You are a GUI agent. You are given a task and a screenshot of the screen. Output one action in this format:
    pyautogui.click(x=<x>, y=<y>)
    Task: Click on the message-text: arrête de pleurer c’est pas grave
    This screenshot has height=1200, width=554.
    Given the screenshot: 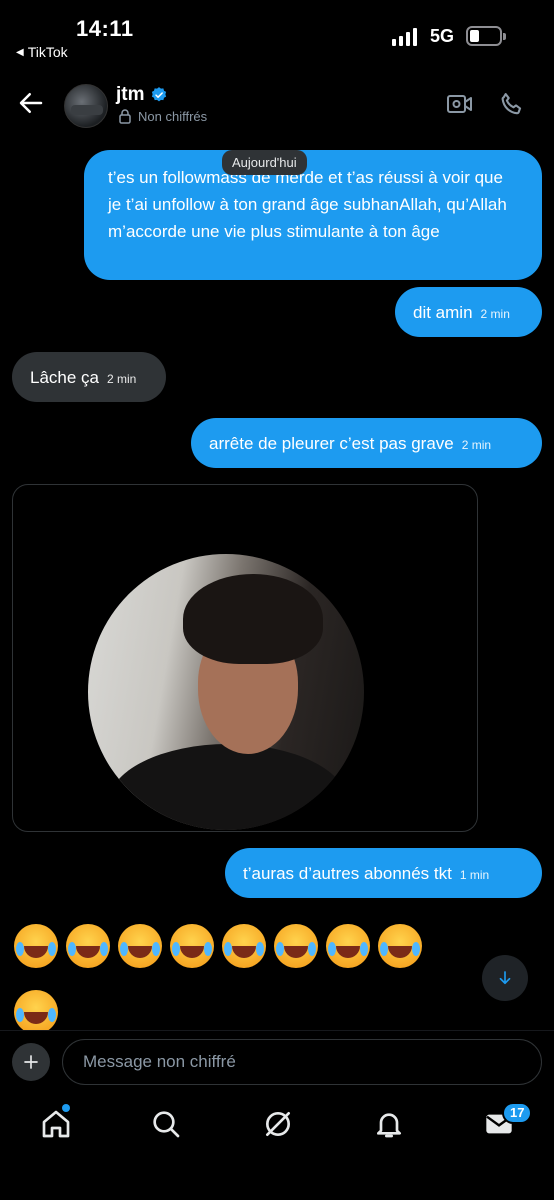 What is the action you would take?
    pyautogui.click(x=331, y=443)
    